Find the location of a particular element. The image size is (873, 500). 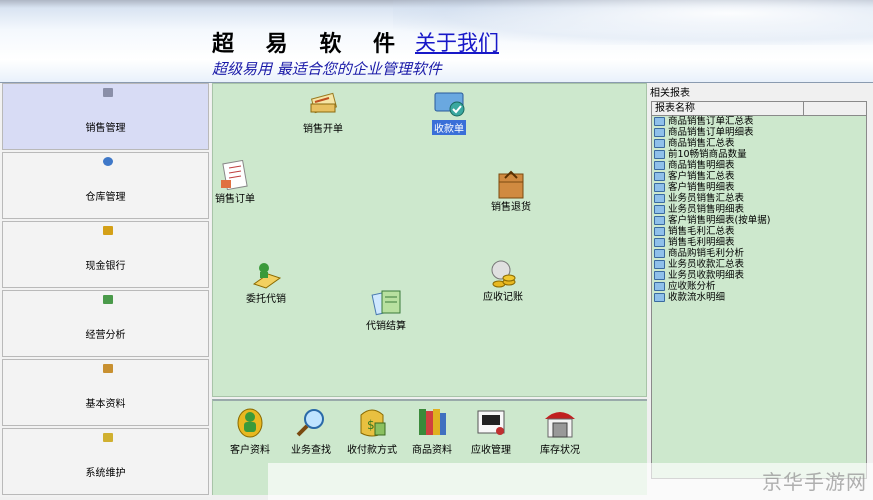

receivable-icon is located at coordinates (503, 273).